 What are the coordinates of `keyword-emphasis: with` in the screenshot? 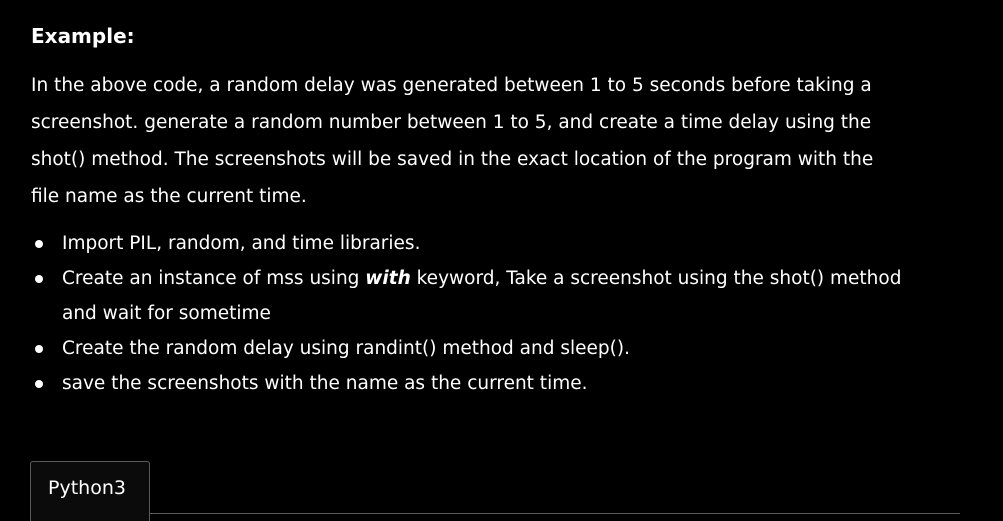 It's located at (388, 278).